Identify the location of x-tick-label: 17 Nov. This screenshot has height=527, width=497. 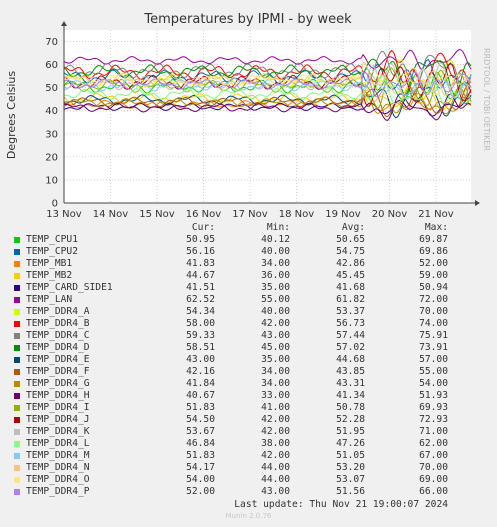
(250, 214).